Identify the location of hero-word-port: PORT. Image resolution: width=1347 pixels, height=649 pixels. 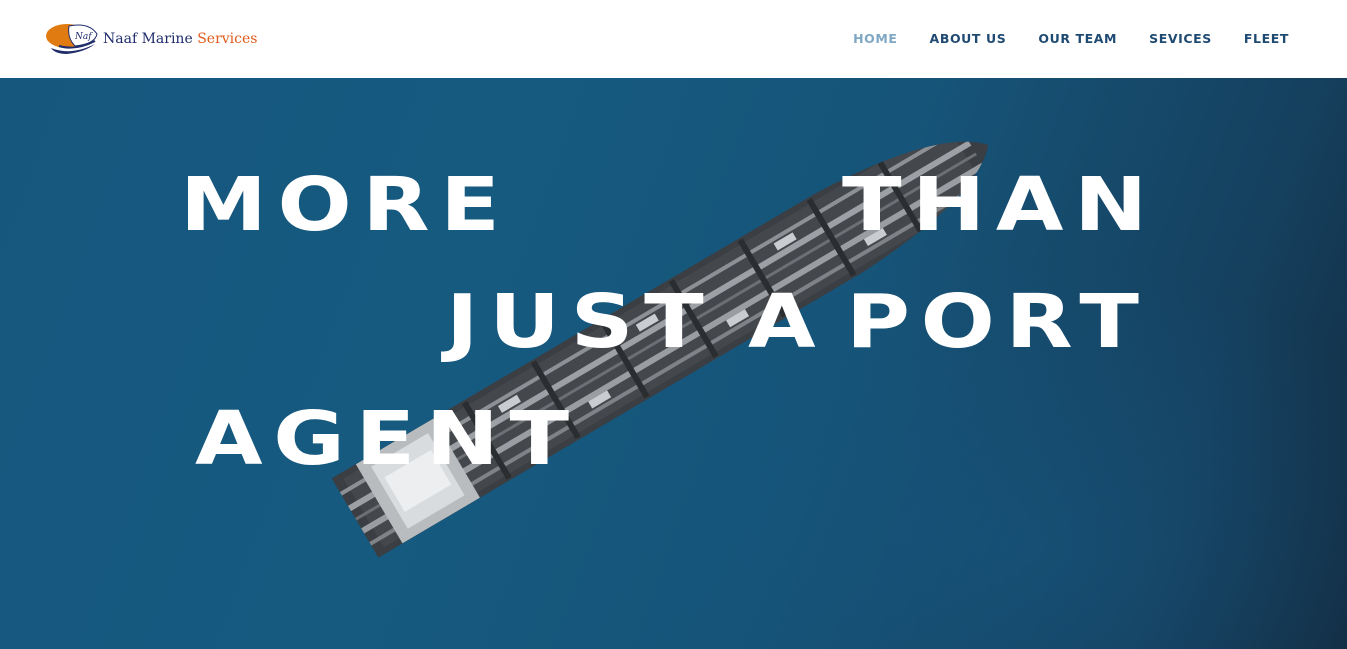
(998, 322).